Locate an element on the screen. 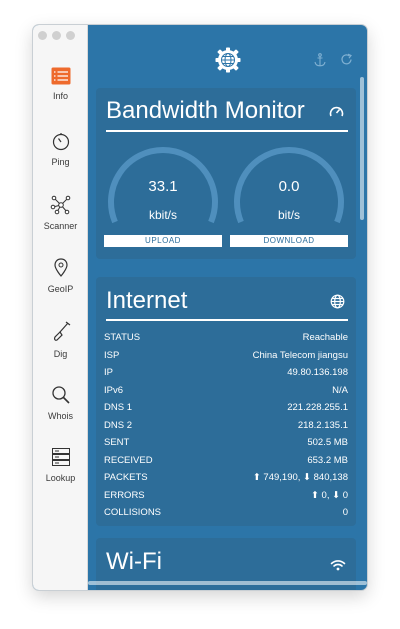  sidebar-item-dig: Dig is located at coordinates (60, 340).